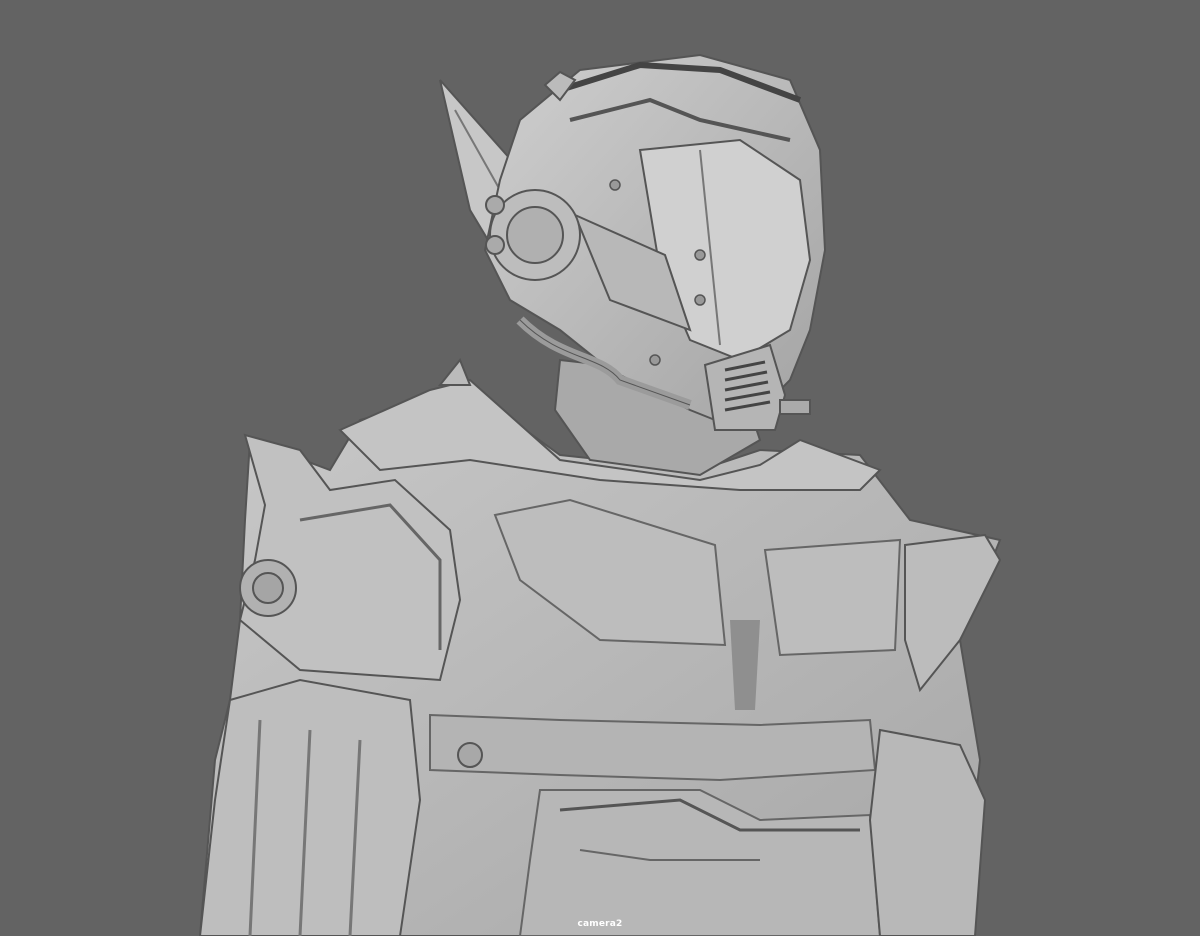 This screenshot has width=1200, height=936. What do you see at coordinates (745, 665) in the screenshot?
I see `chest-groove` at bounding box center [745, 665].